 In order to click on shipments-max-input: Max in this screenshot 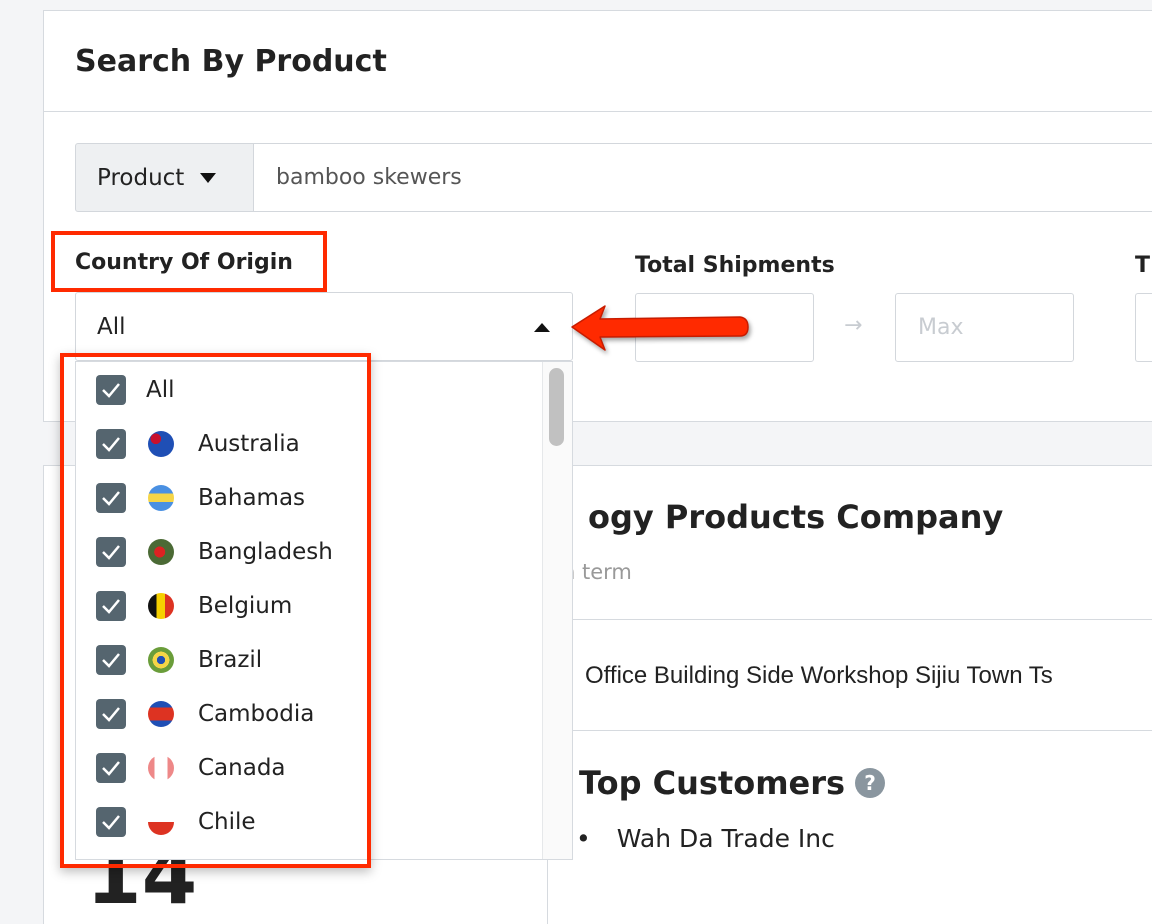, I will do `click(984, 327)`.